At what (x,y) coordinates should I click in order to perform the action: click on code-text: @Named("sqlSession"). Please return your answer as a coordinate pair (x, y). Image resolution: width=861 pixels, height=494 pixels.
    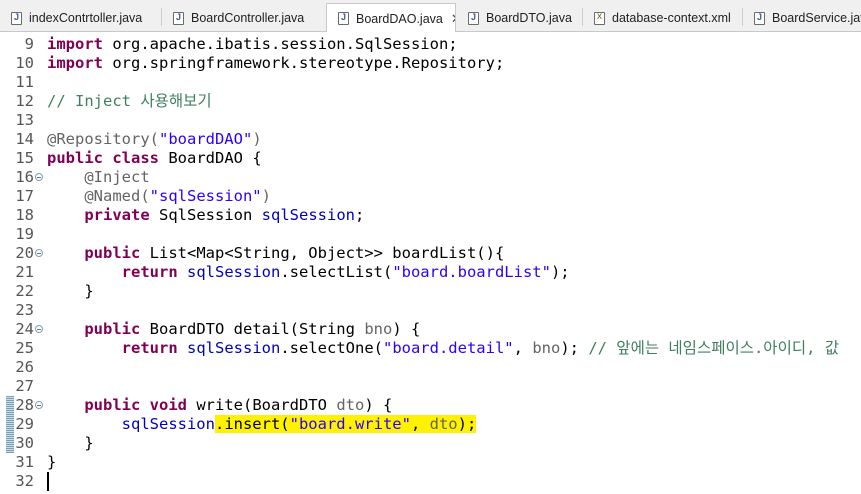
    Looking at the image, I should click on (159, 196).